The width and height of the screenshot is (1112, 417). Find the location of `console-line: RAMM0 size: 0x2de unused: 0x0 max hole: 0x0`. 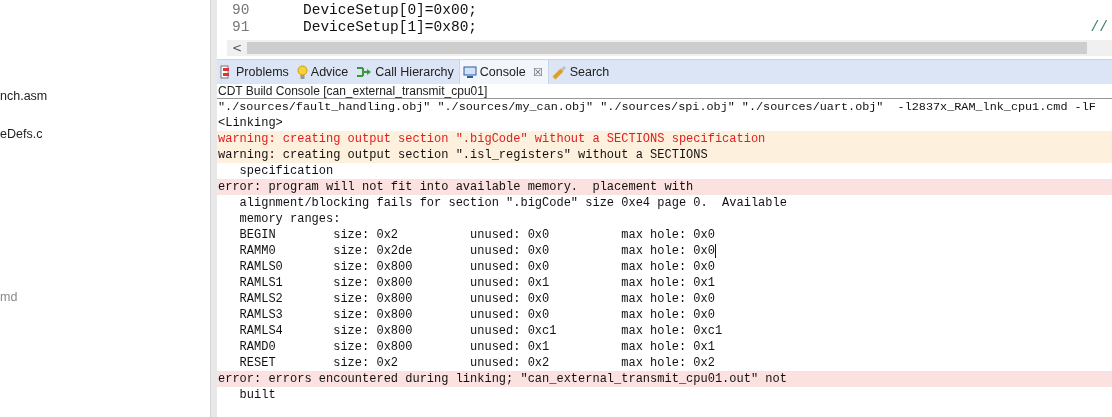

console-line: RAMM0 size: 0x2de unused: 0x0 max hole: 0x0 is located at coordinates (477, 251).